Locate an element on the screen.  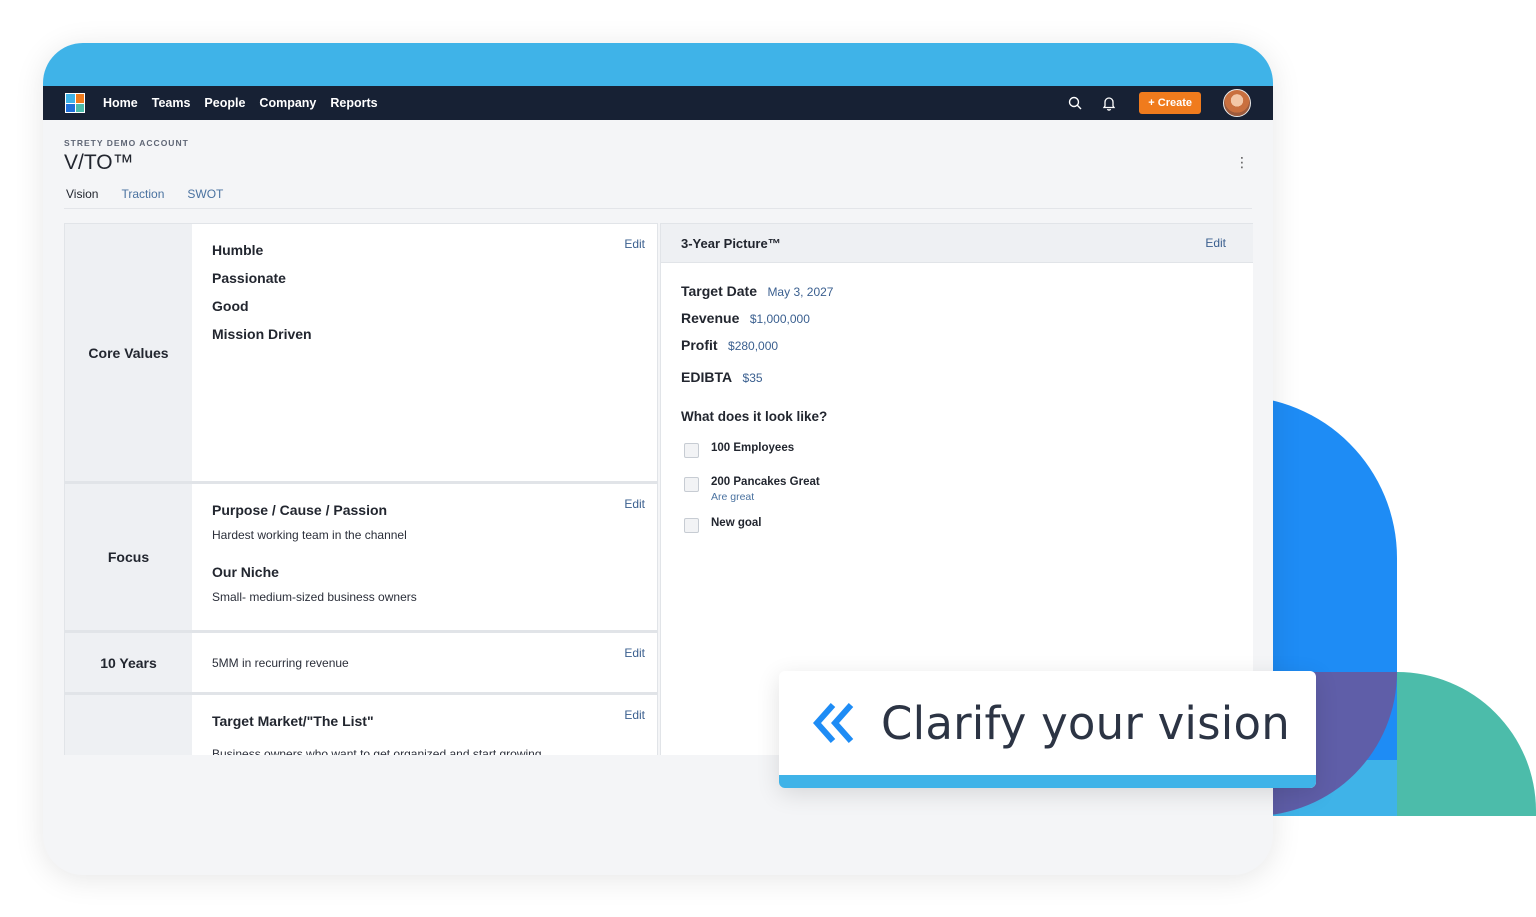
tab-vision: Vision is located at coordinates (82, 194).